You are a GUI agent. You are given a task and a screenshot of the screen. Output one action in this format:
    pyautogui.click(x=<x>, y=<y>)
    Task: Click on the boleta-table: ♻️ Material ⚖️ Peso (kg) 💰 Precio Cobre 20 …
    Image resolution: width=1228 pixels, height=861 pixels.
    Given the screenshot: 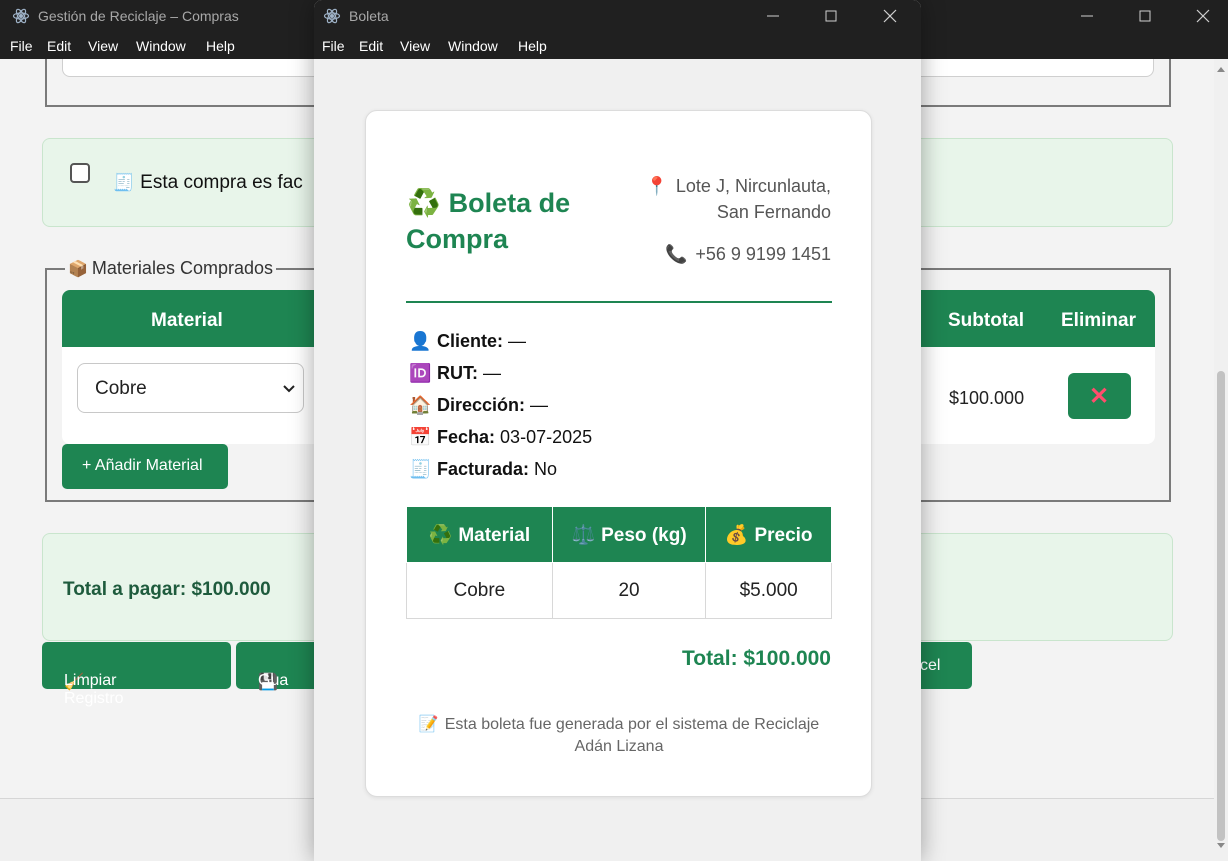 What is the action you would take?
    pyautogui.click(x=619, y=562)
    